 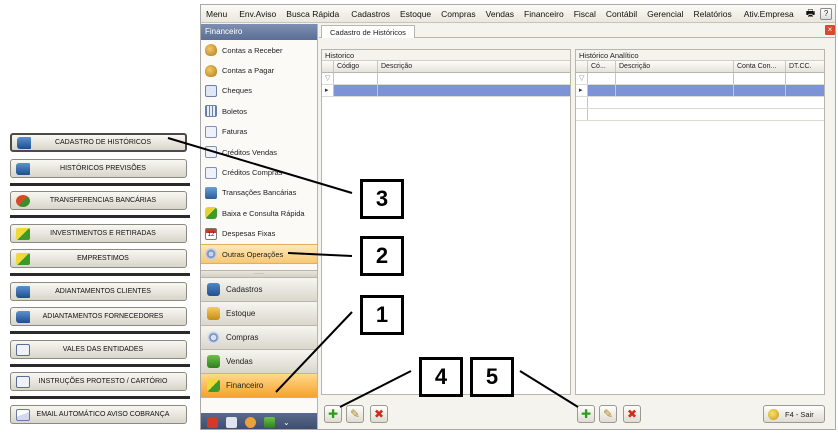 I want to click on menu-item-cadastros: Cadastros, so click(x=370, y=14).